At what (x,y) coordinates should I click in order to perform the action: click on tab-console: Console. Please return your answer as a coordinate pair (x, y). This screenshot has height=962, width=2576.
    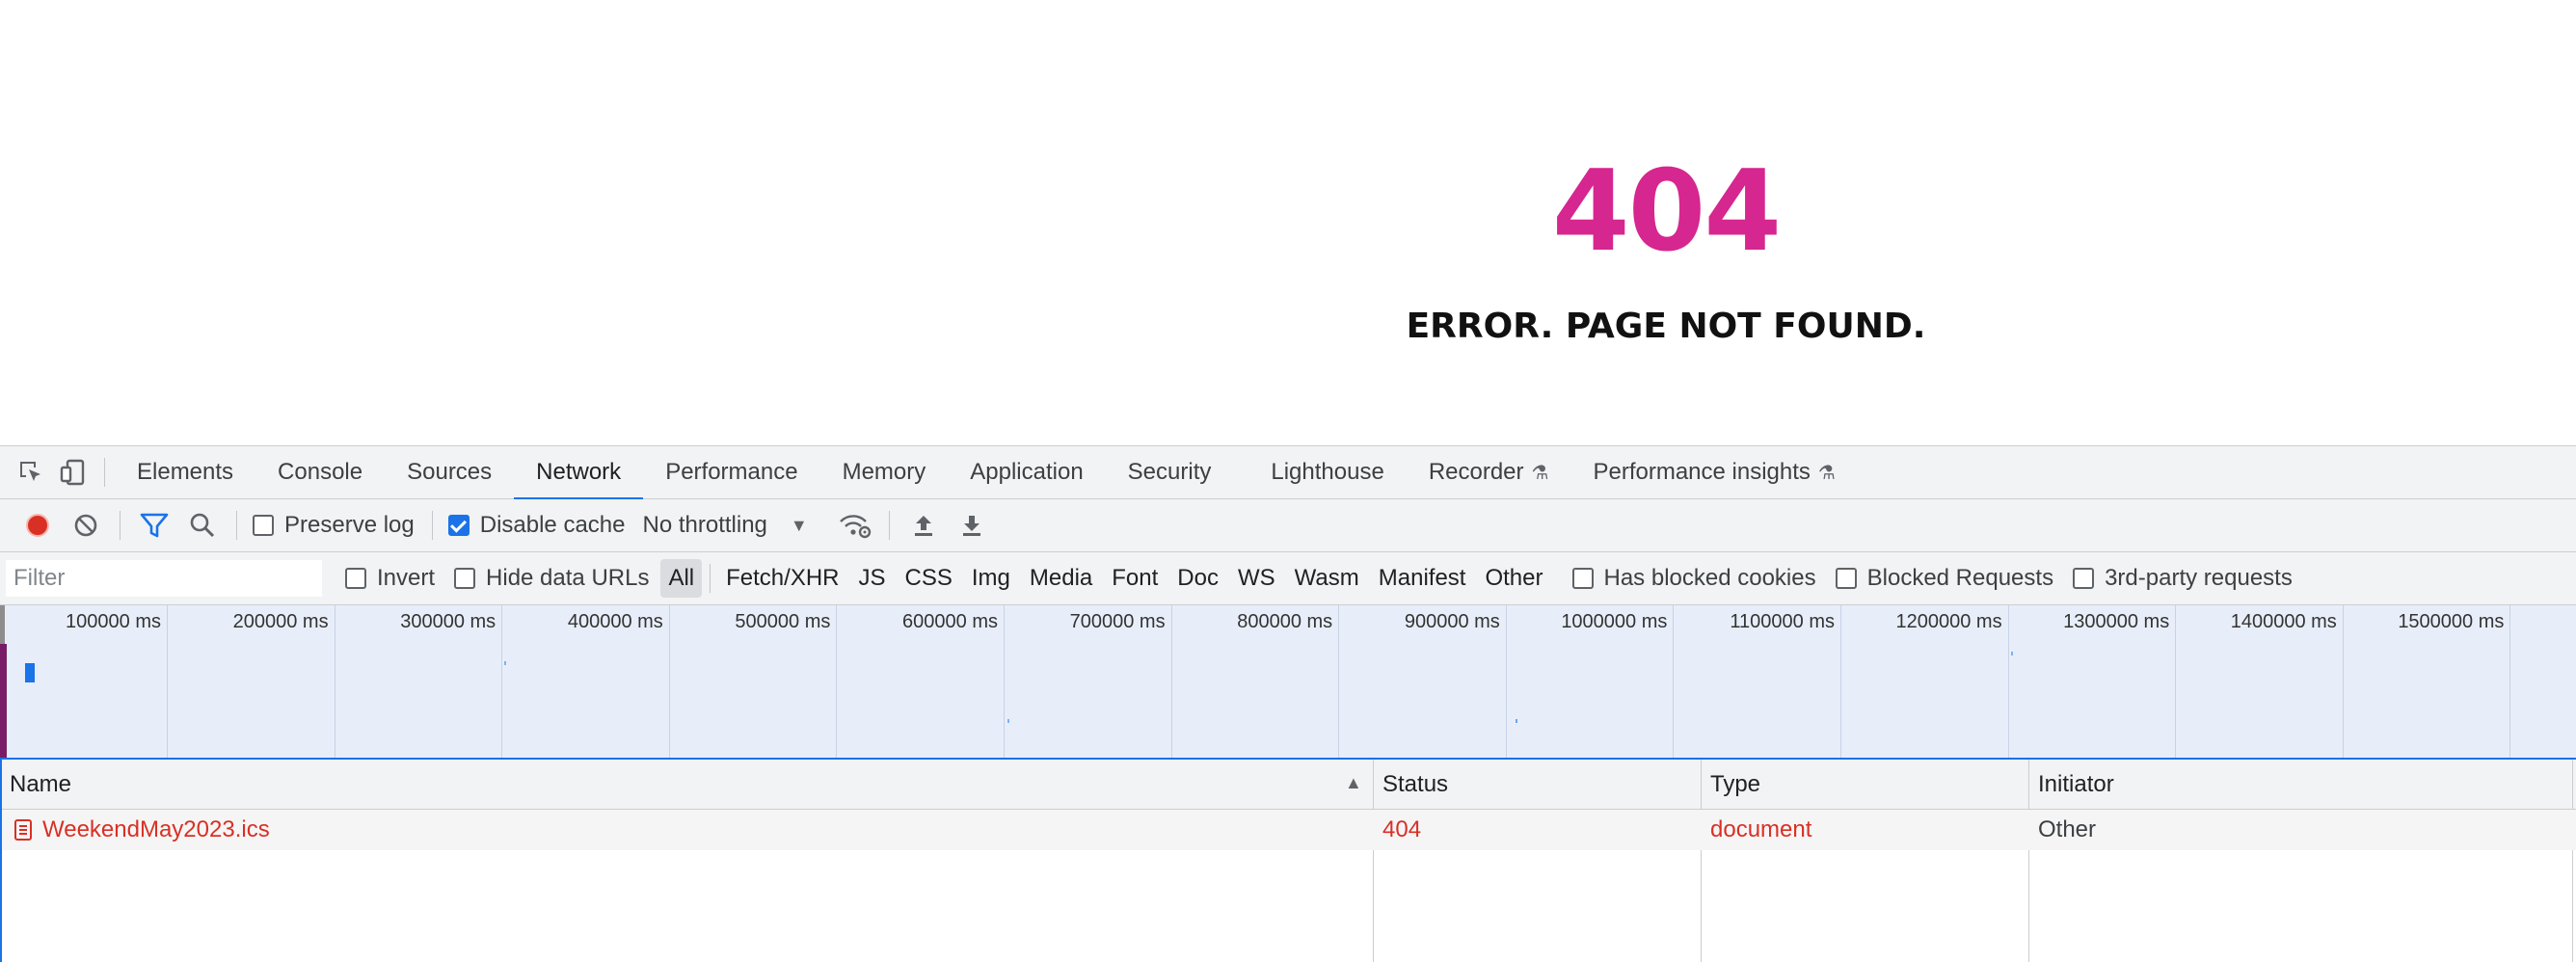
    Looking at the image, I should click on (320, 472).